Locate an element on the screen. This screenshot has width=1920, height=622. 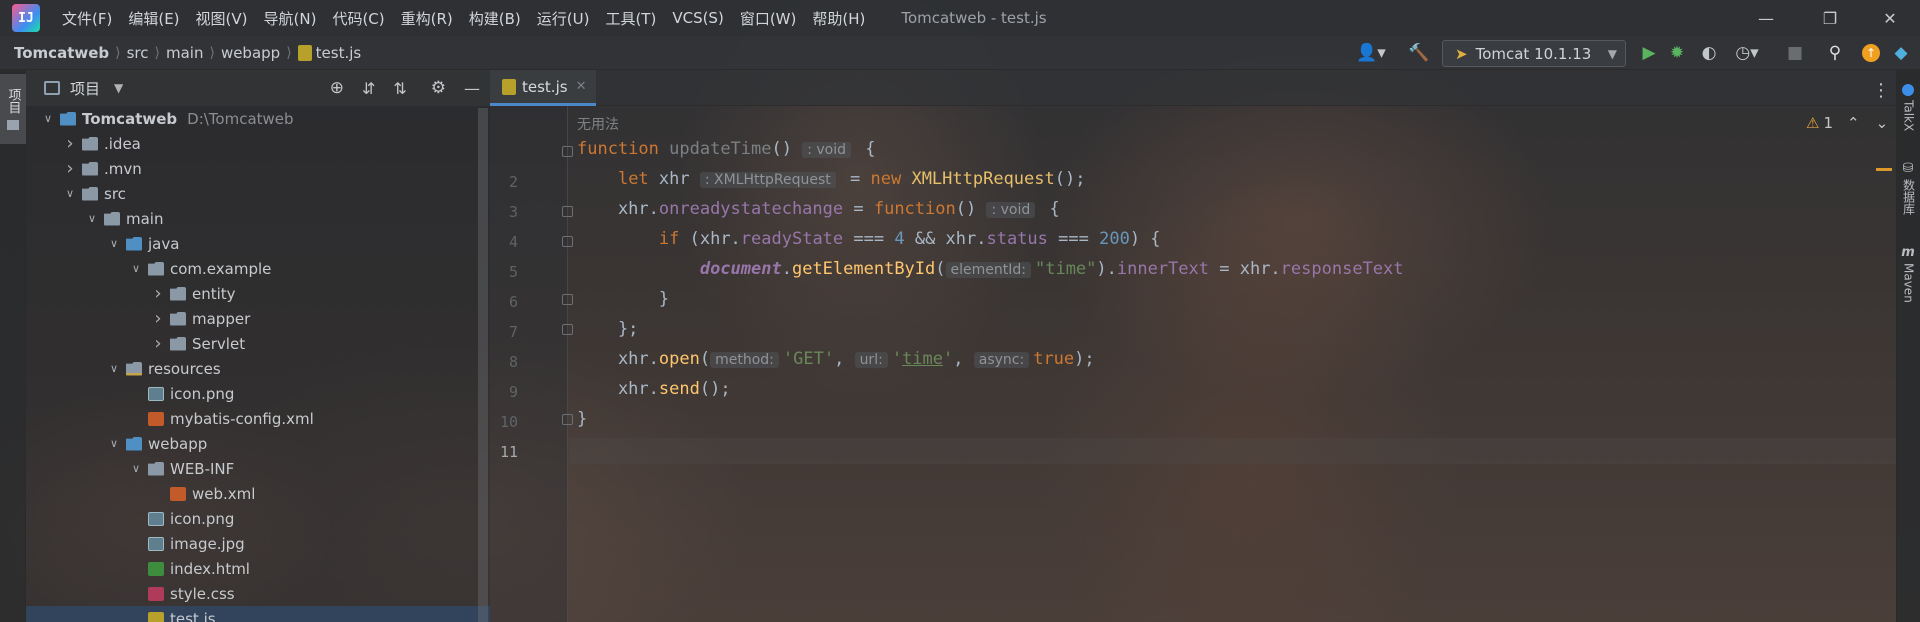
tree-item: mybatis-config.xml is located at coordinates (258, 418).